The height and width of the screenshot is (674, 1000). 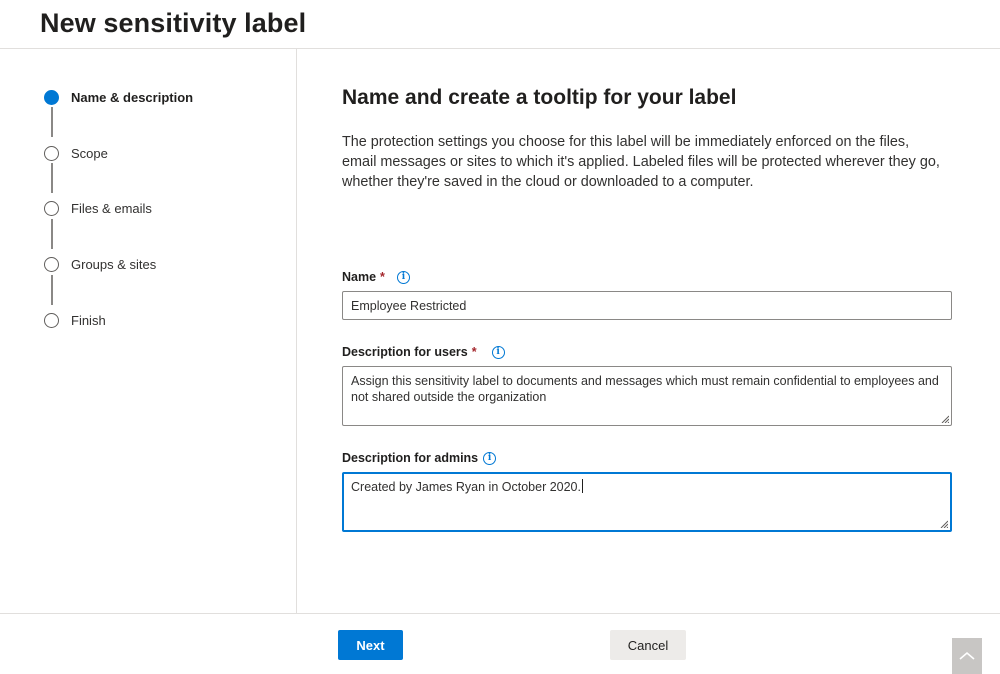 What do you see at coordinates (647, 502) in the screenshot?
I see `admin-description-textarea: Created by James Ryan in October 2020.` at bounding box center [647, 502].